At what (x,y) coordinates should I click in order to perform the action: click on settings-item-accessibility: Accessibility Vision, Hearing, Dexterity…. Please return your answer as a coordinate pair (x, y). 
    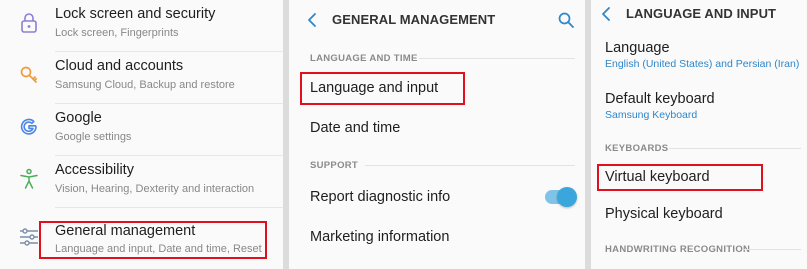
    Looking at the image, I should click on (141, 182).